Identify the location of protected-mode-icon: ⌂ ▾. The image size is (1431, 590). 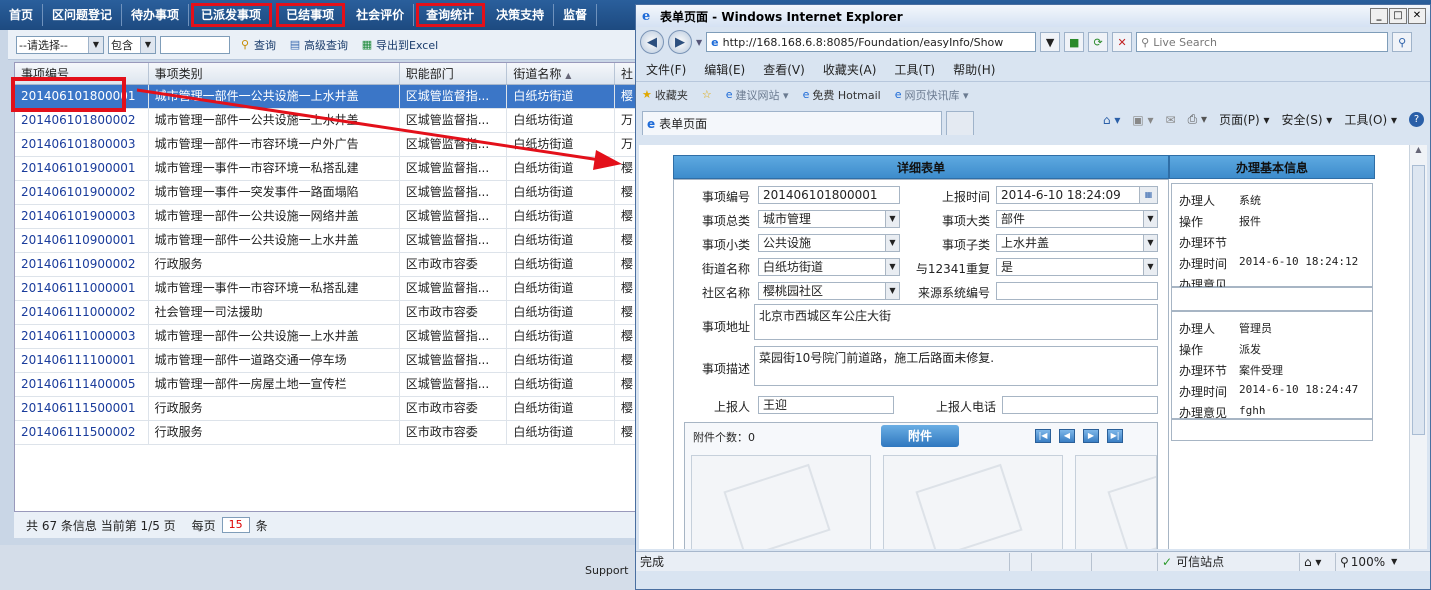
(1318, 561).